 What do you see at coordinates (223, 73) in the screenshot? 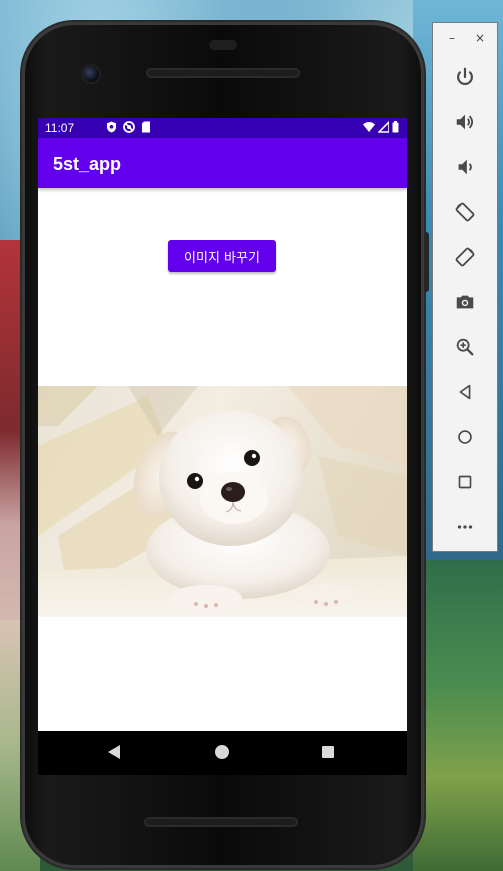
I see `earpiece-speaker` at bounding box center [223, 73].